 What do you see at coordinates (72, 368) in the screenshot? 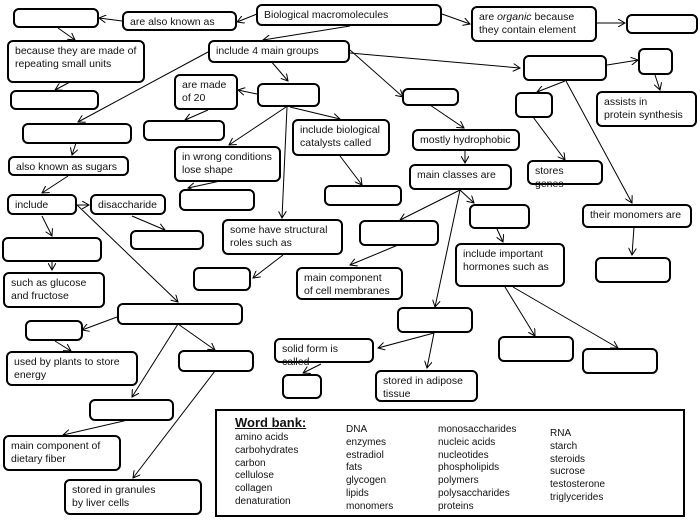
I see `node-used-by-plants: used by plants to store energy` at bounding box center [72, 368].